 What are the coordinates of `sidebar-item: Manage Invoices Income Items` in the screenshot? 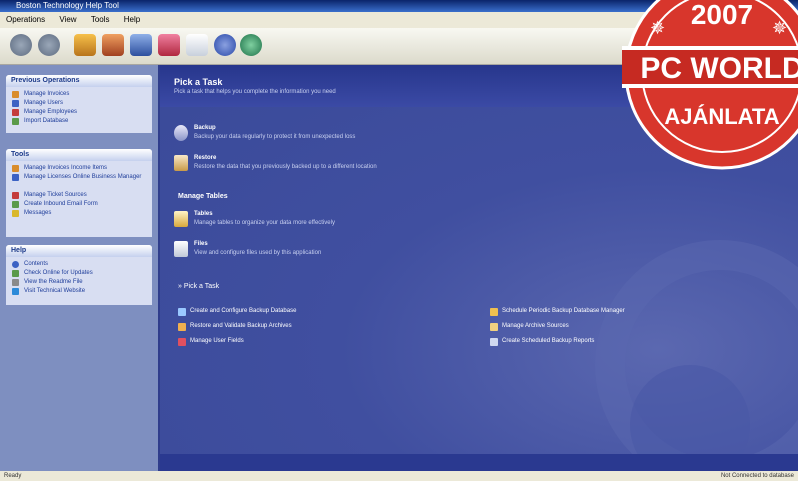 It's located at (79, 168).